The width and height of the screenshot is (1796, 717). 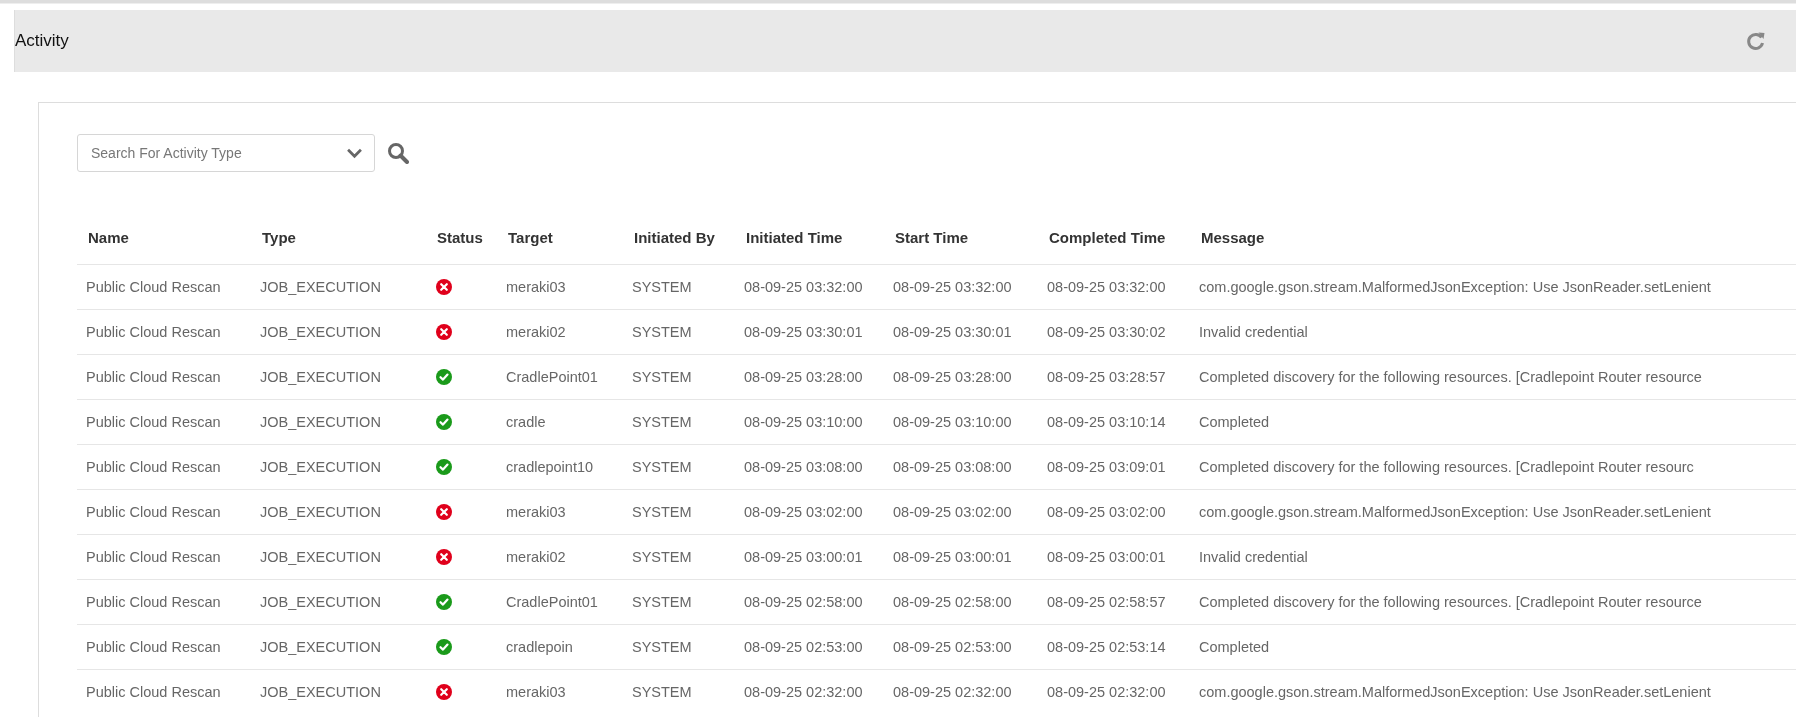 What do you see at coordinates (1106, 512) in the screenshot?
I see `completed-time-cell-text: 08-09-25 03:02:00` at bounding box center [1106, 512].